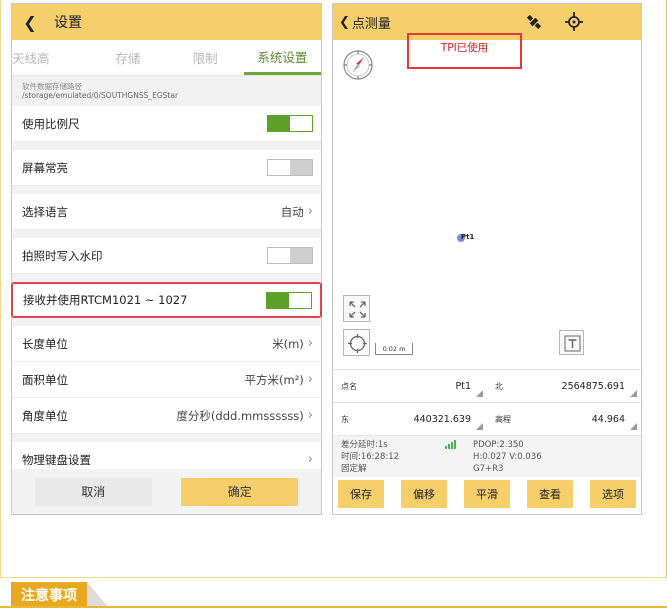 This screenshot has height=610, width=667. What do you see at coordinates (105, 300) in the screenshot?
I see `setting-label: 接收并使用RTCM1021 ~ 1027` at bounding box center [105, 300].